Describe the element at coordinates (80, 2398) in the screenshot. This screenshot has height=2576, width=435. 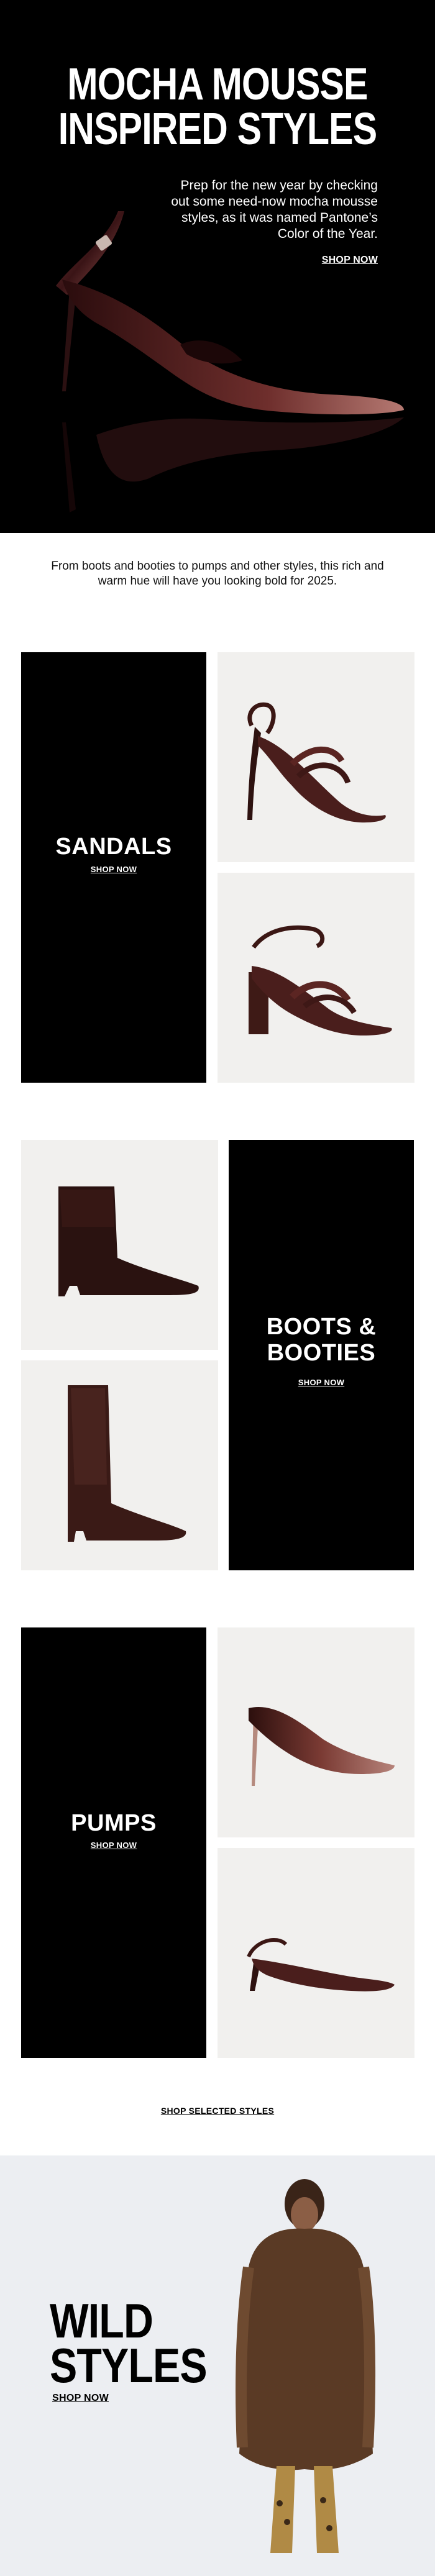
I see `wild-shop-now-link: SHOP NOW` at that location.